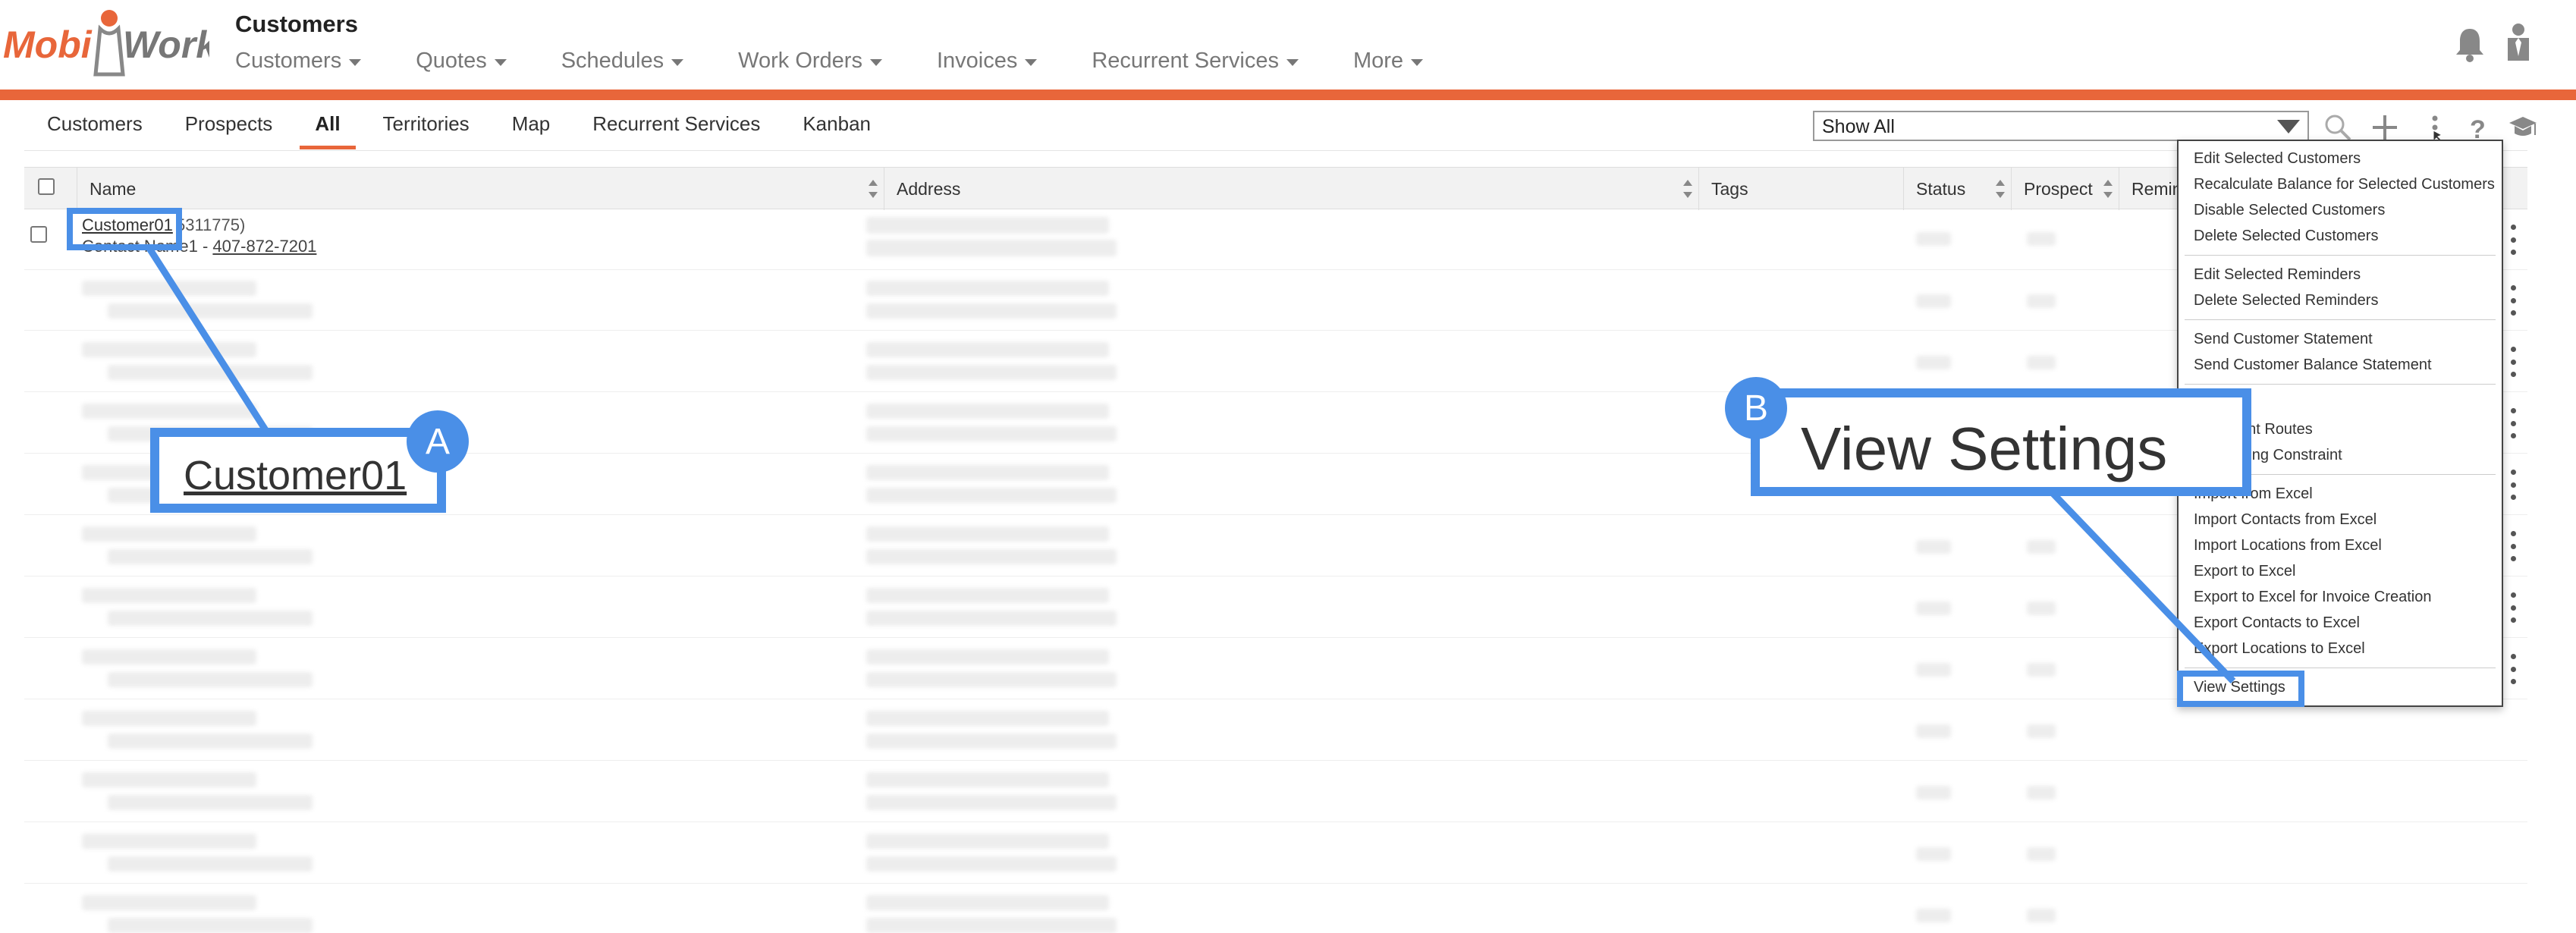  What do you see at coordinates (95, 124) in the screenshot?
I see `tab-customers: Customers` at bounding box center [95, 124].